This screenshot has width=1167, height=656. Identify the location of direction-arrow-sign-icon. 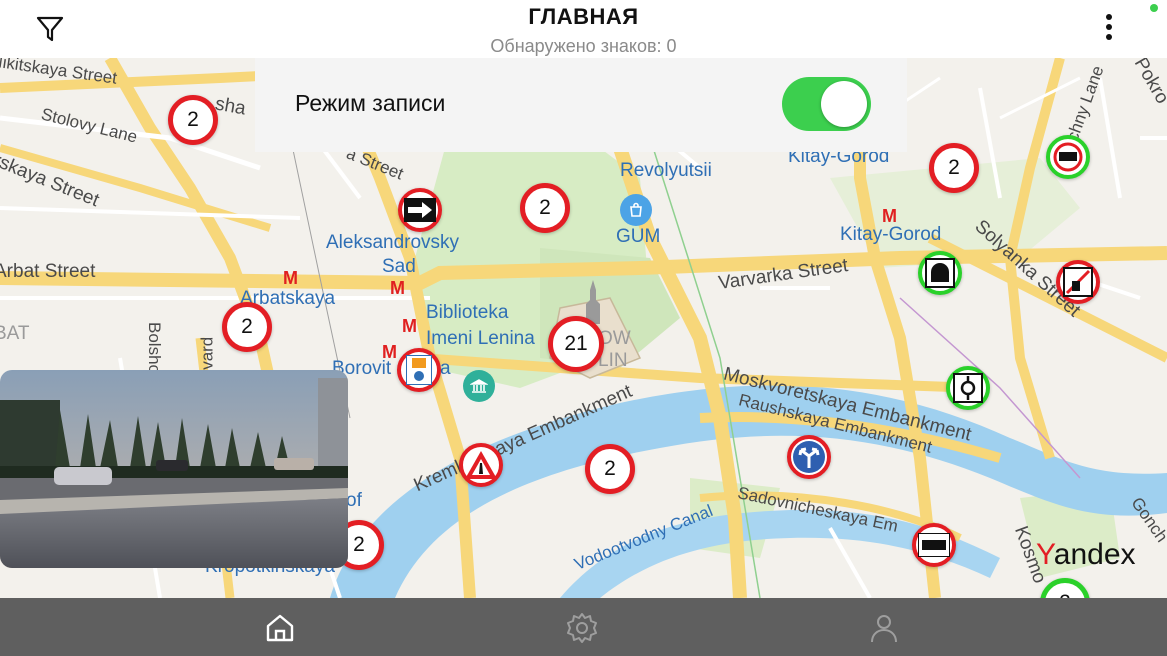
(420, 210).